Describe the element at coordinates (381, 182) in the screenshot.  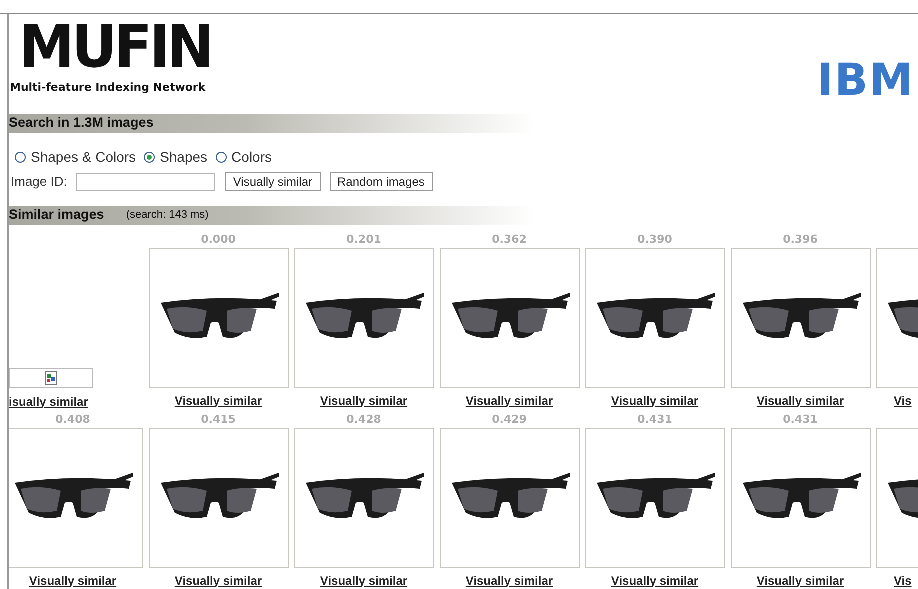
I see `random-button: Random images` at that location.